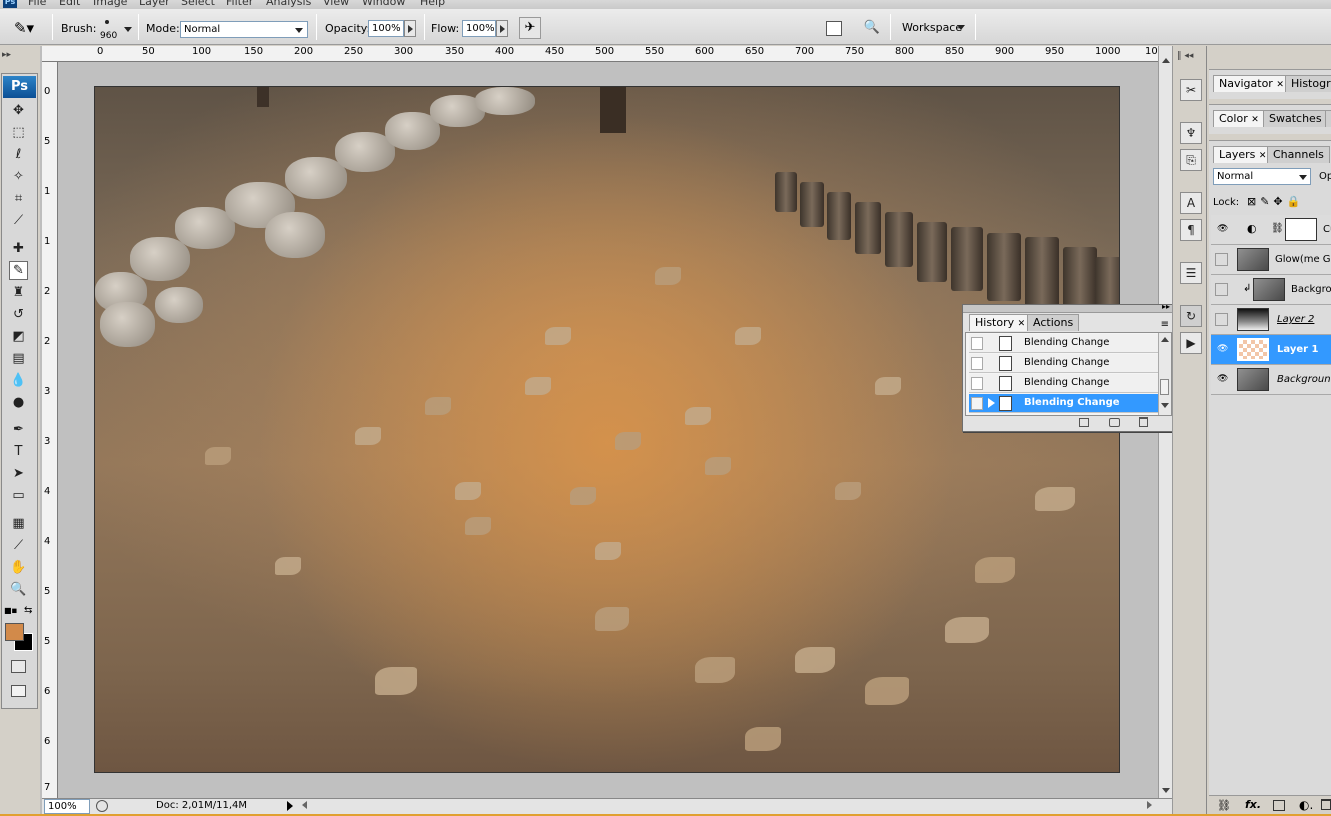 This screenshot has width=1331, height=816. Describe the element at coordinates (1064, 403) in the screenshot. I see `history-state-selected: Blending Change` at that location.